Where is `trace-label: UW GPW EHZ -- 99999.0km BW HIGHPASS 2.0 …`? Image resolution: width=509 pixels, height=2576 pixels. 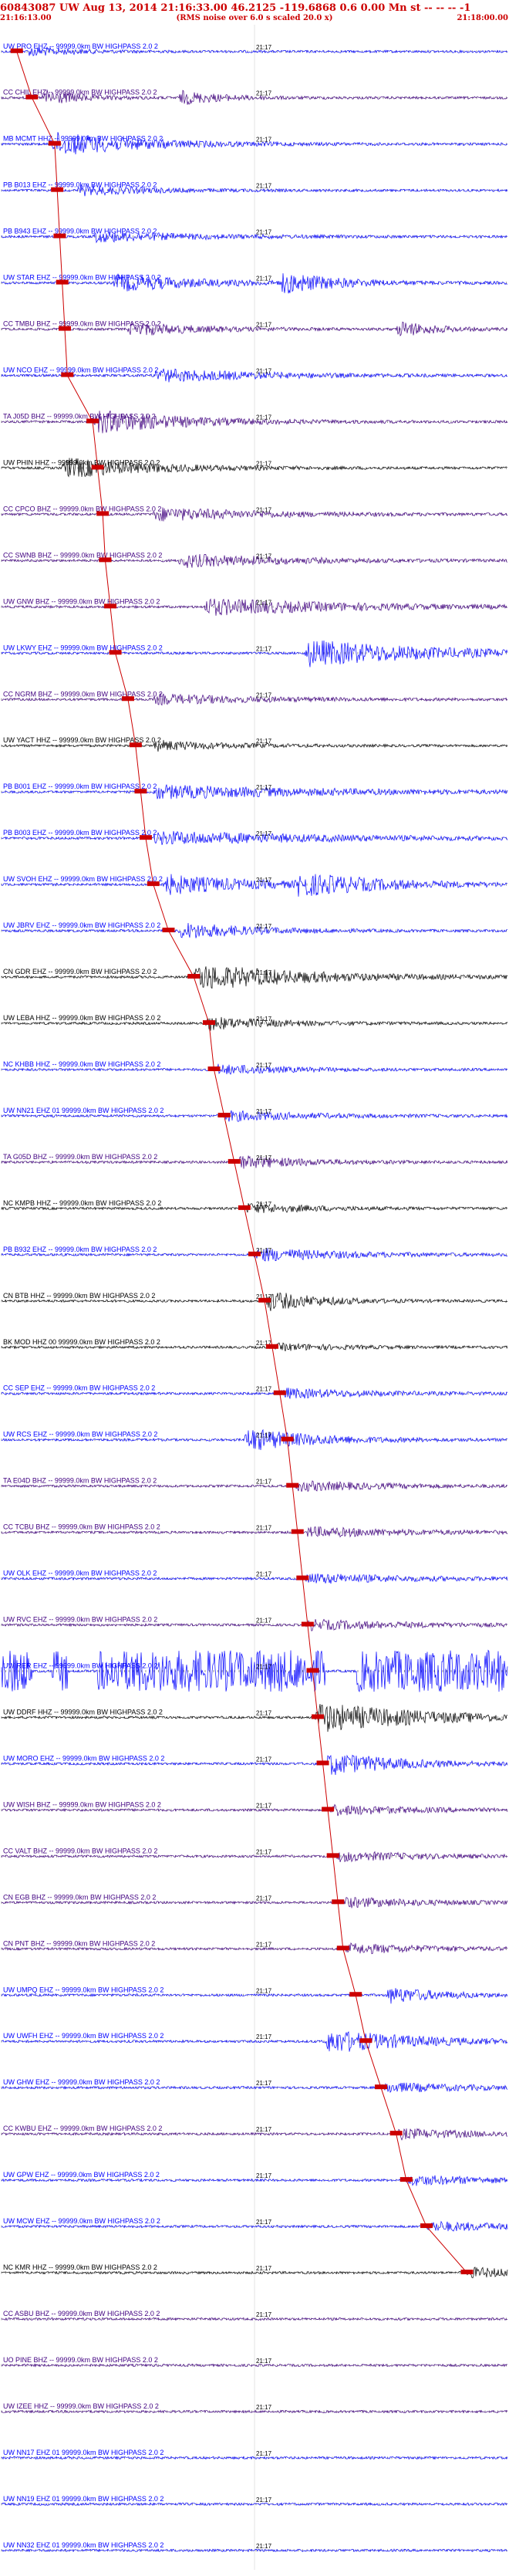 trace-label: UW GPW EHZ -- 99999.0km BW HIGHPASS 2.0 … is located at coordinates (81, 2175).